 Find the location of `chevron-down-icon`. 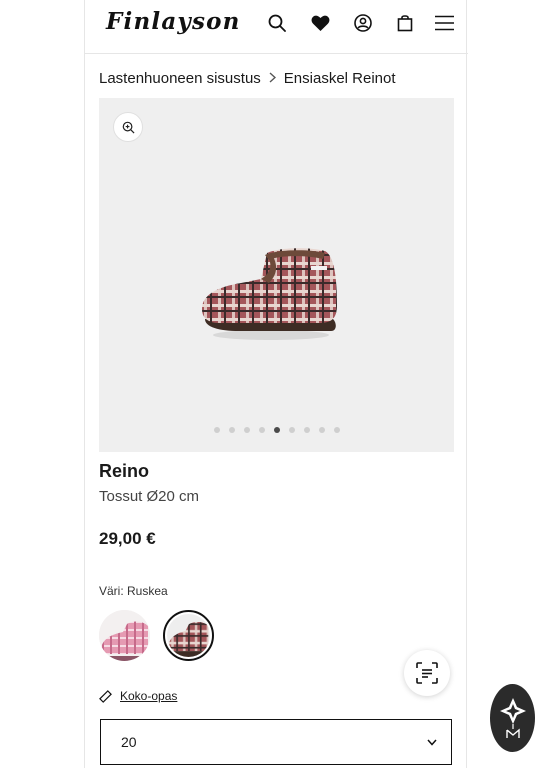

chevron-down-icon is located at coordinates (432, 742).